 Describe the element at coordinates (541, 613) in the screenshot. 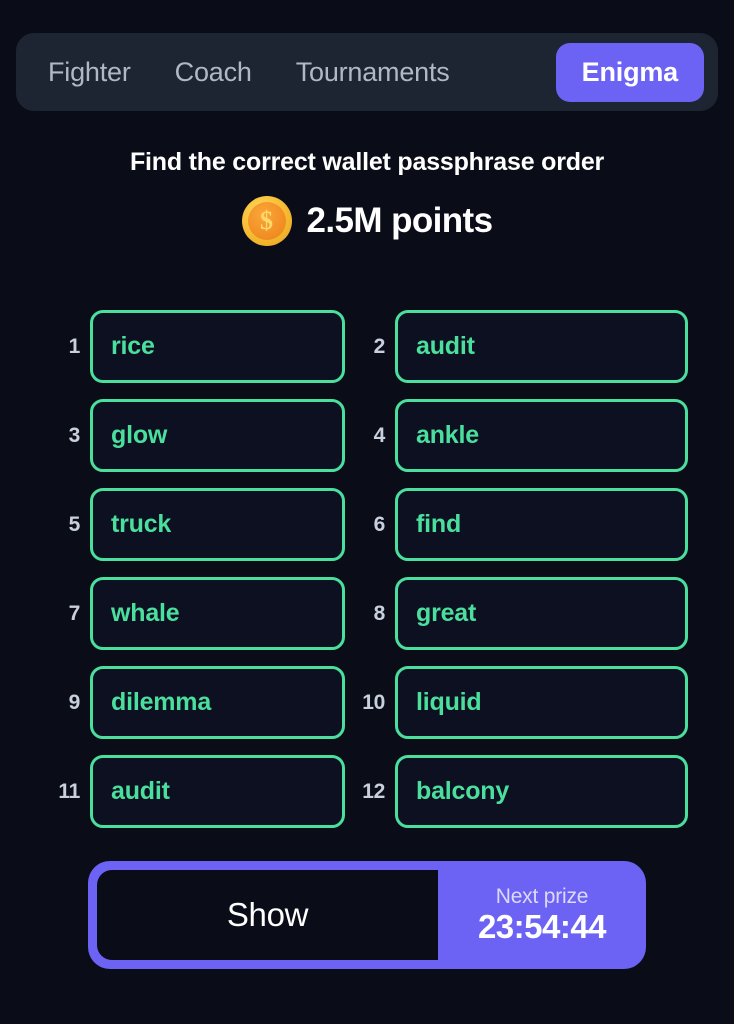

I see `word-box: great` at that location.